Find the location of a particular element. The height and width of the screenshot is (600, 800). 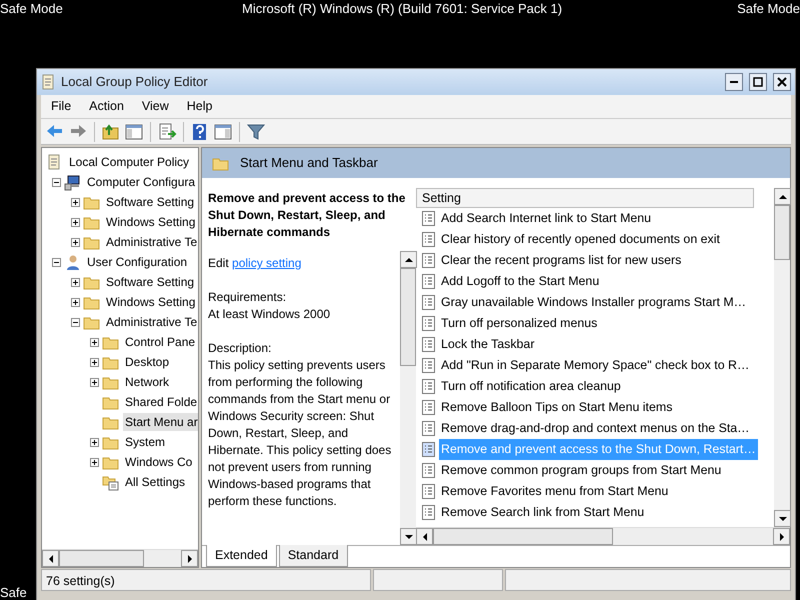

right-arrow-icon is located at coordinates (189, 558).